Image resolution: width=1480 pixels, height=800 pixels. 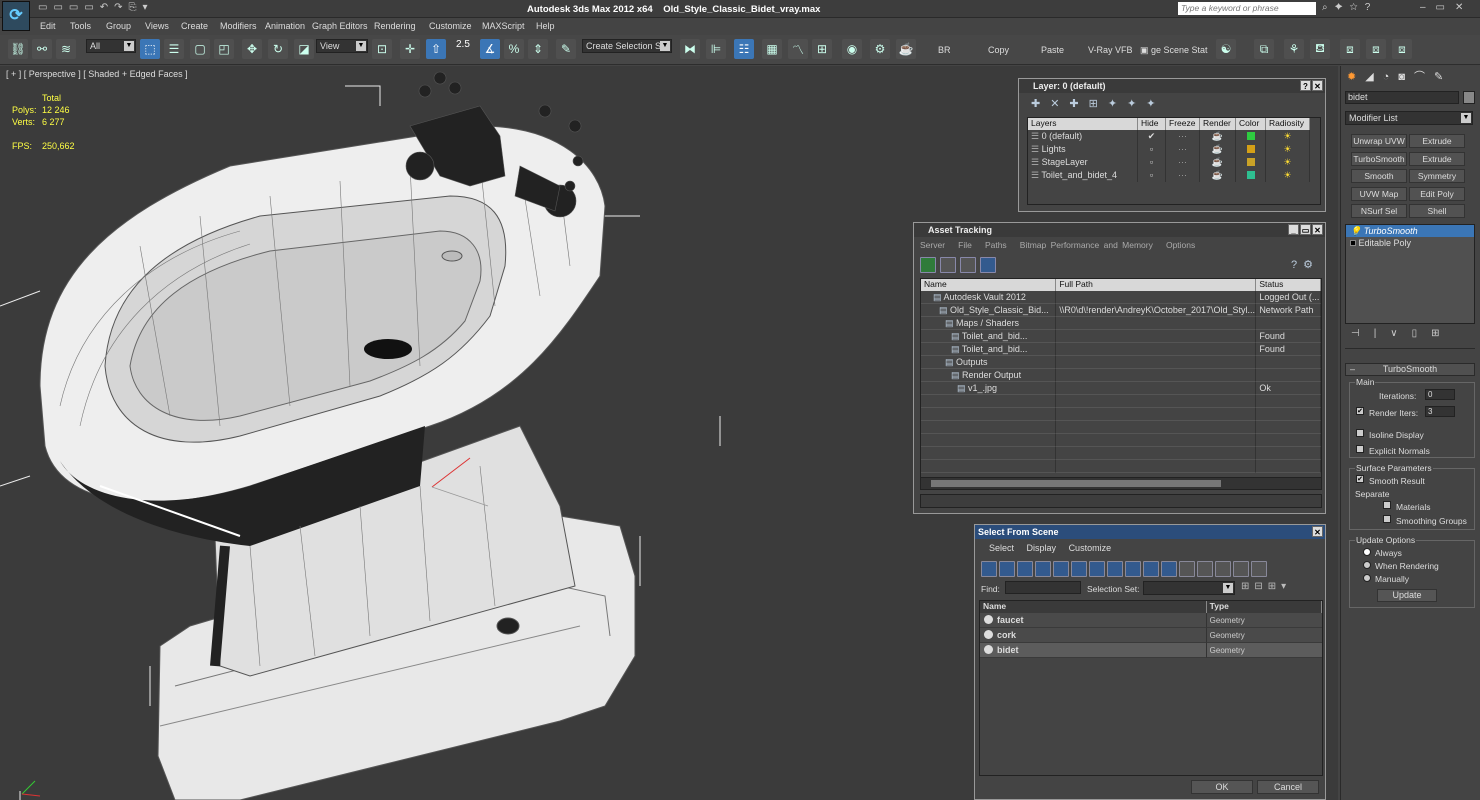 I want to click on layer-manager-icon: ☷, so click(x=744, y=49).